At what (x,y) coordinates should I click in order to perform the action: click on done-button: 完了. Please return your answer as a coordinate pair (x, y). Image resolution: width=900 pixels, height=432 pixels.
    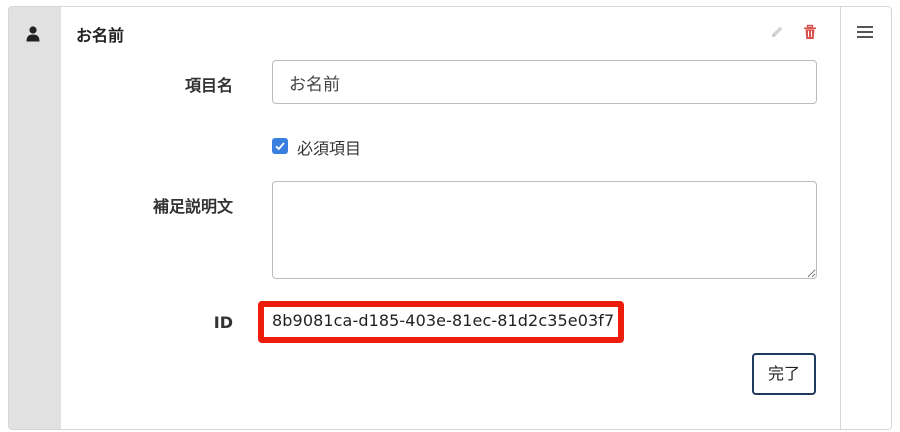
    Looking at the image, I should click on (784, 374).